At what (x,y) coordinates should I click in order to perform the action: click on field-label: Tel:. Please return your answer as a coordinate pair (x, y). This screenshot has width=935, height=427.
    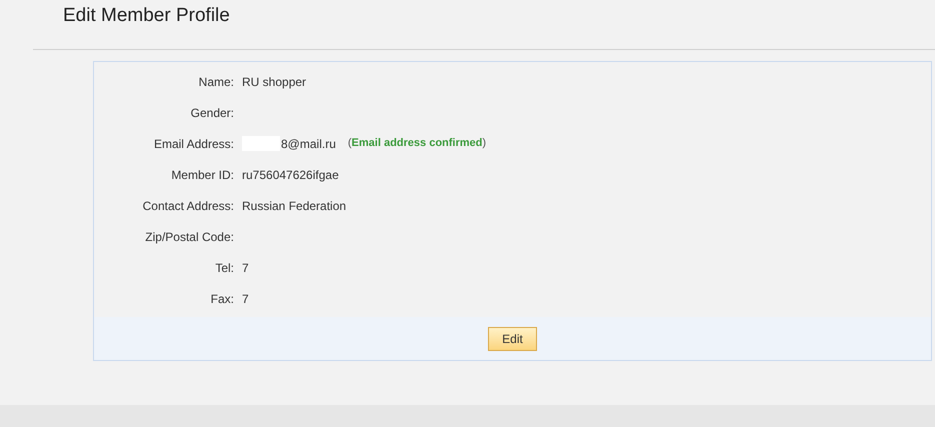
    Looking at the image, I should click on (224, 268).